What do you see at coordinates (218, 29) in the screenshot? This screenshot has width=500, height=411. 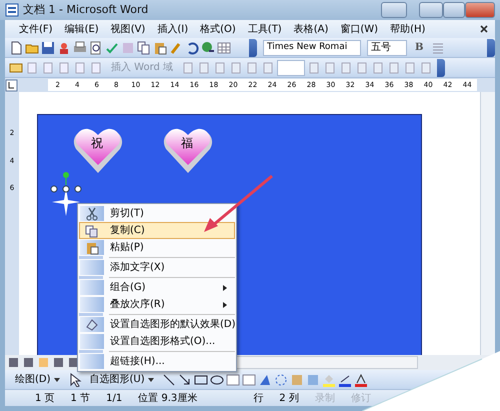 I see `menu-item: 格式(O)` at bounding box center [218, 29].